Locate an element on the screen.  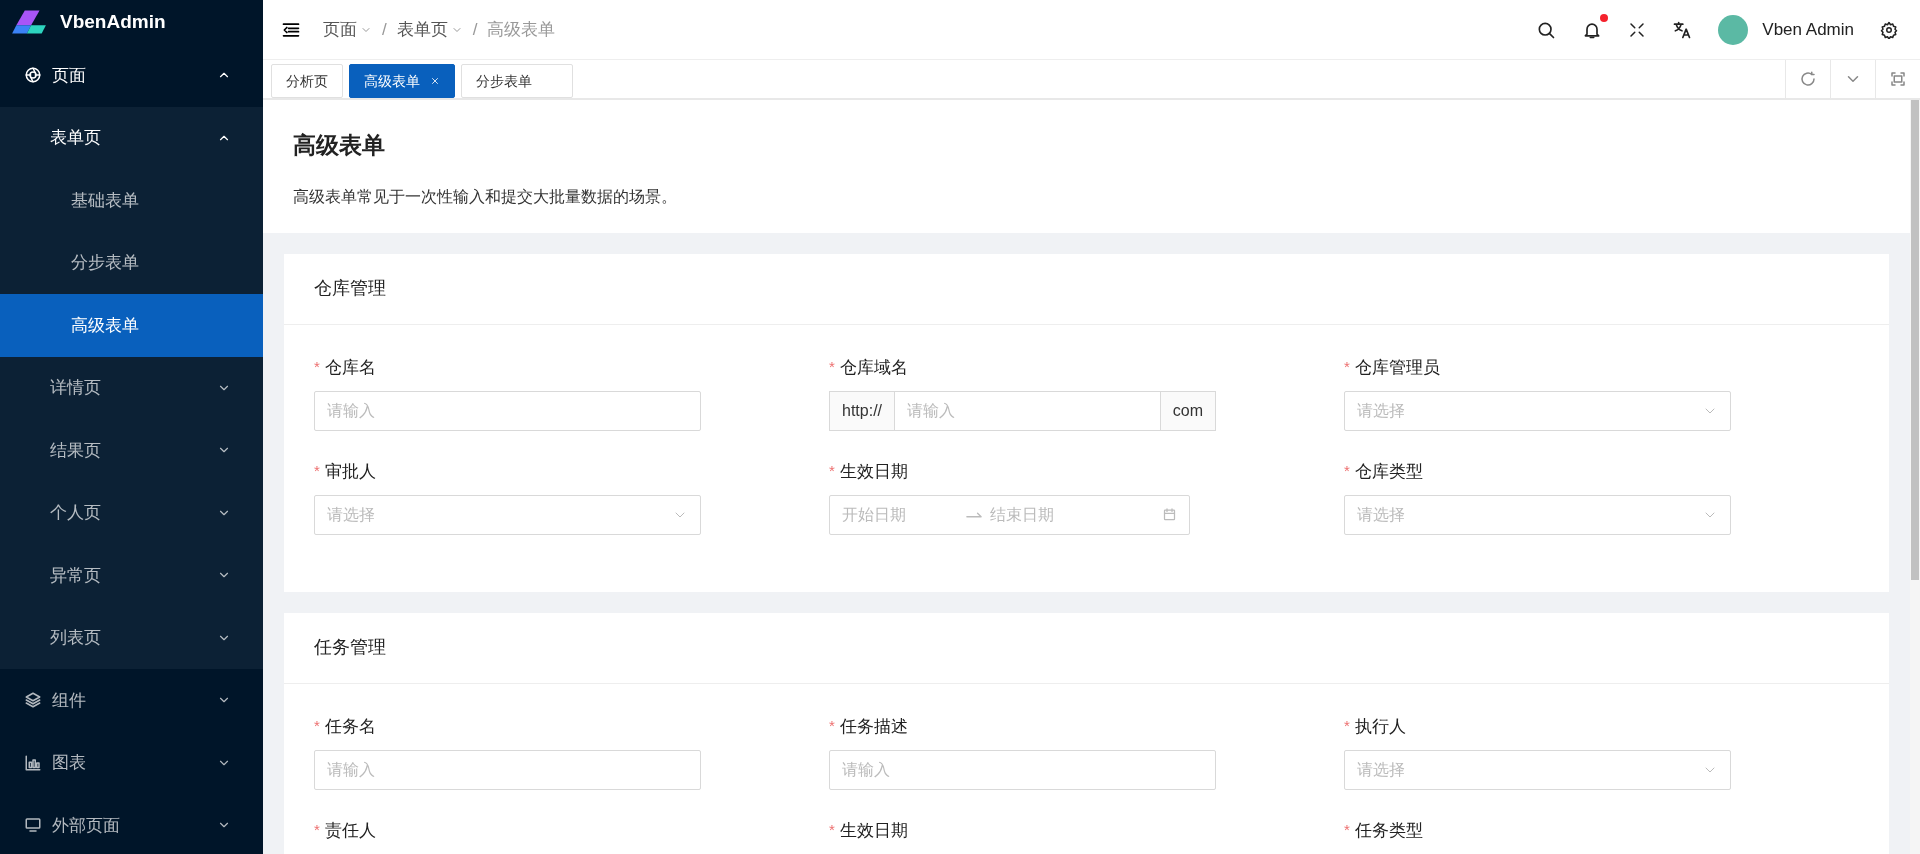
tab: 高级表单 is located at coordinates (402, 81).